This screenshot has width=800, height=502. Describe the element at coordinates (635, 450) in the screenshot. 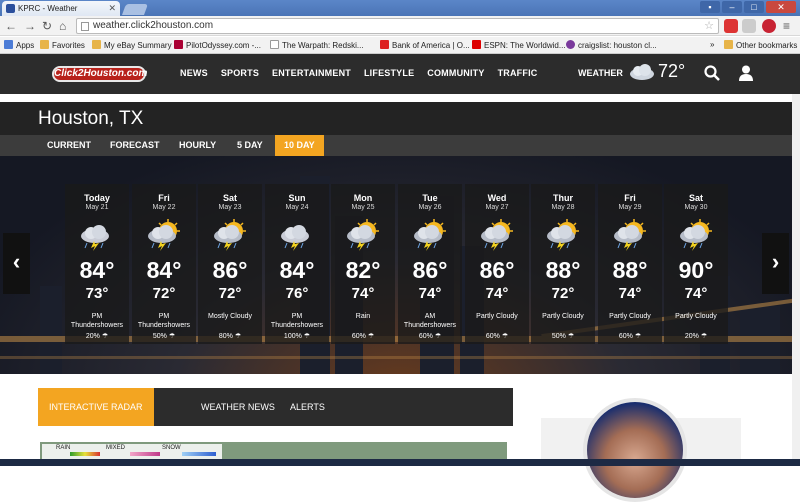

I see `meteorologist-avatar` at that location.